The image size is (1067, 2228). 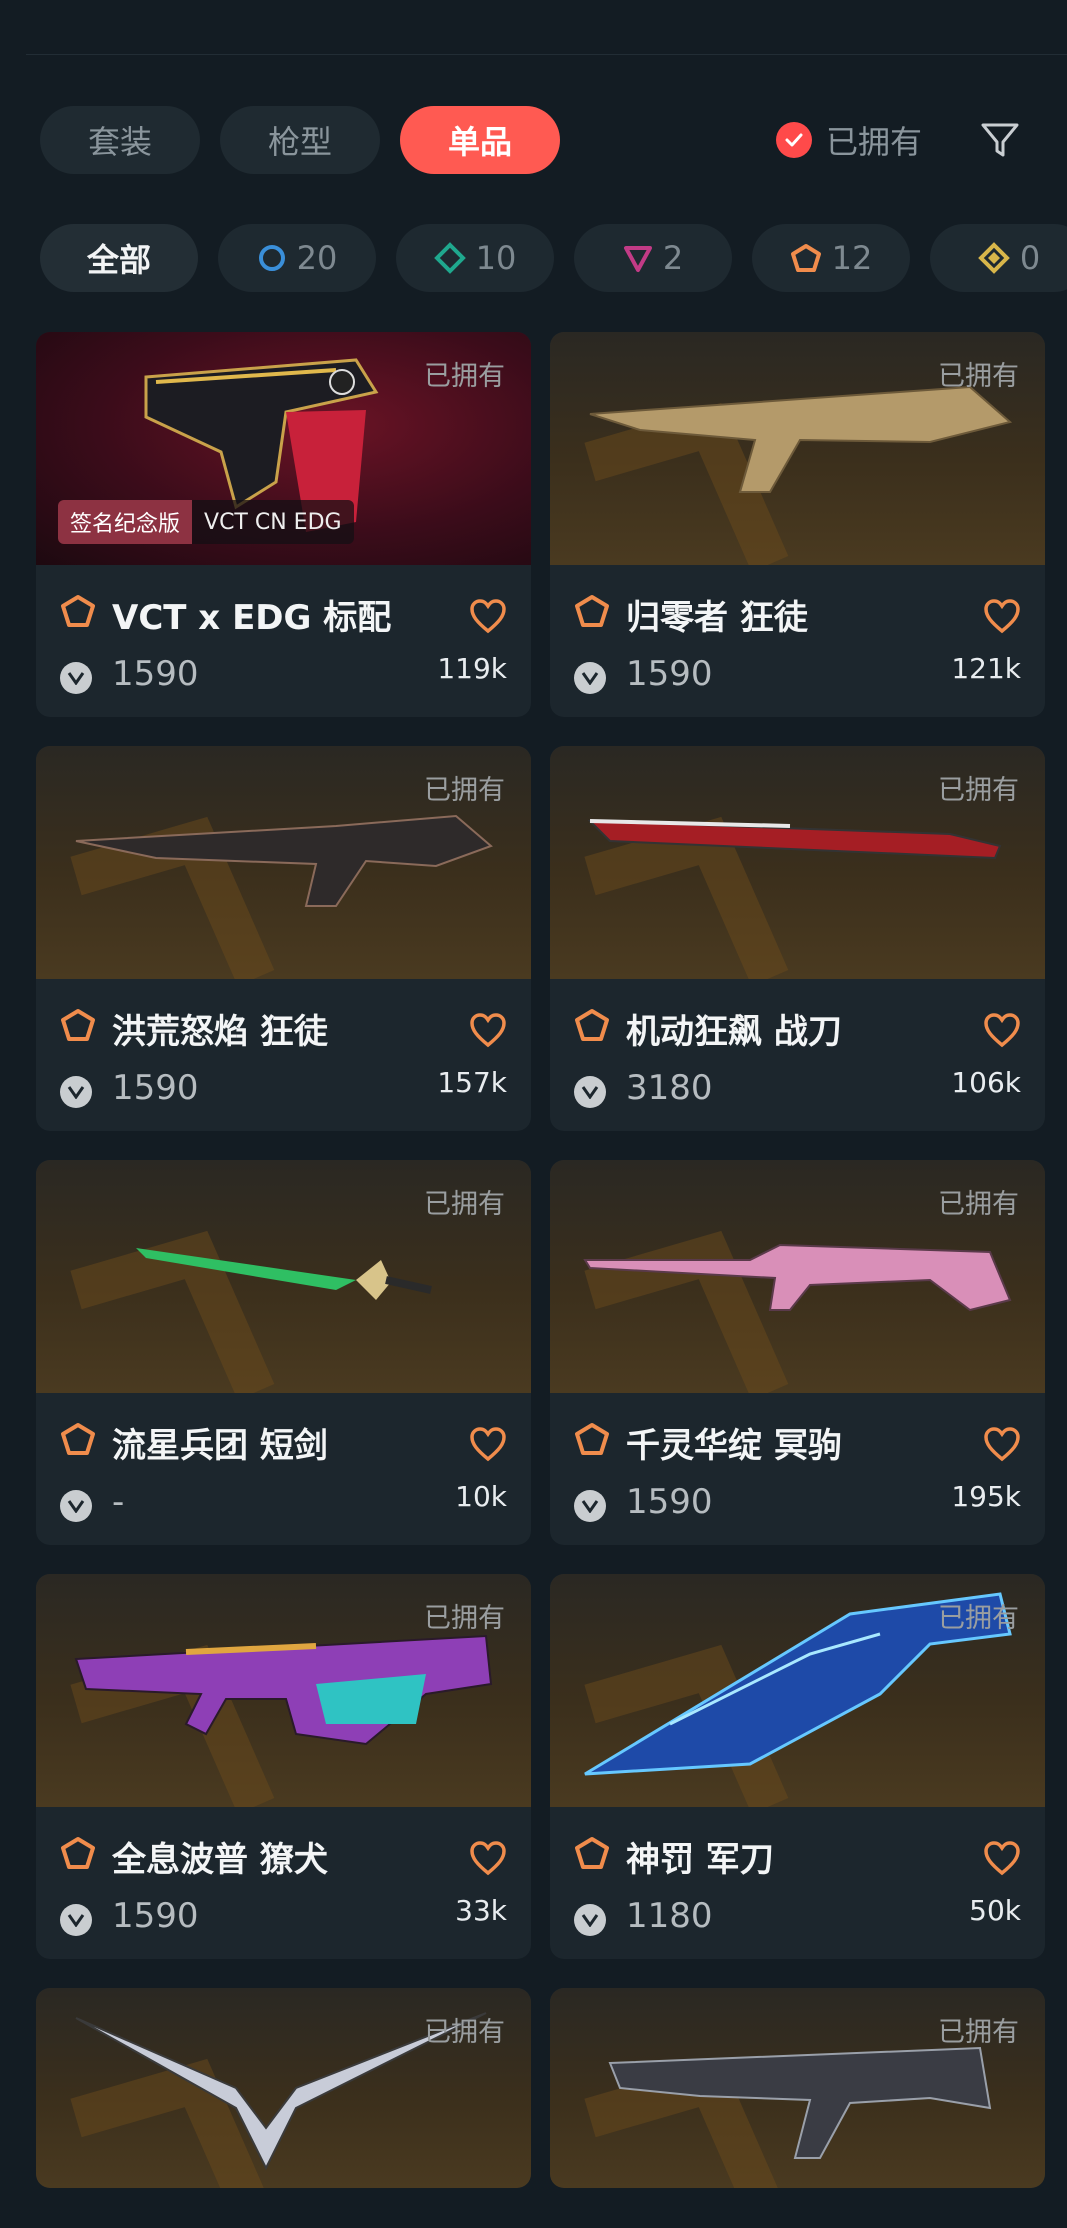 I want to click on item-card: 已拥有 全息波普 獠犬 1590 33k, so click(x=283, y=1766).